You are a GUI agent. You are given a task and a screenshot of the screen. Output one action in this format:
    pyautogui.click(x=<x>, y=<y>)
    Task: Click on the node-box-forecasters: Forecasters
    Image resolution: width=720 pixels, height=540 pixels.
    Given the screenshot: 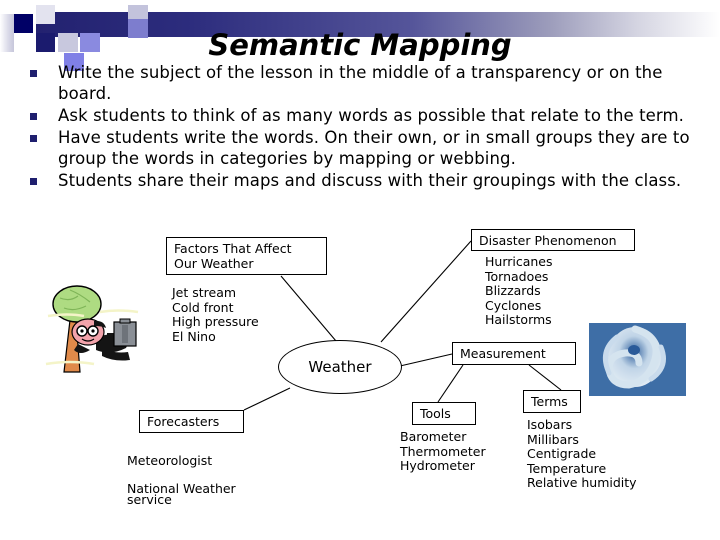 What is the action you would take?
    pyautogui.click(x=191, y=421)
    